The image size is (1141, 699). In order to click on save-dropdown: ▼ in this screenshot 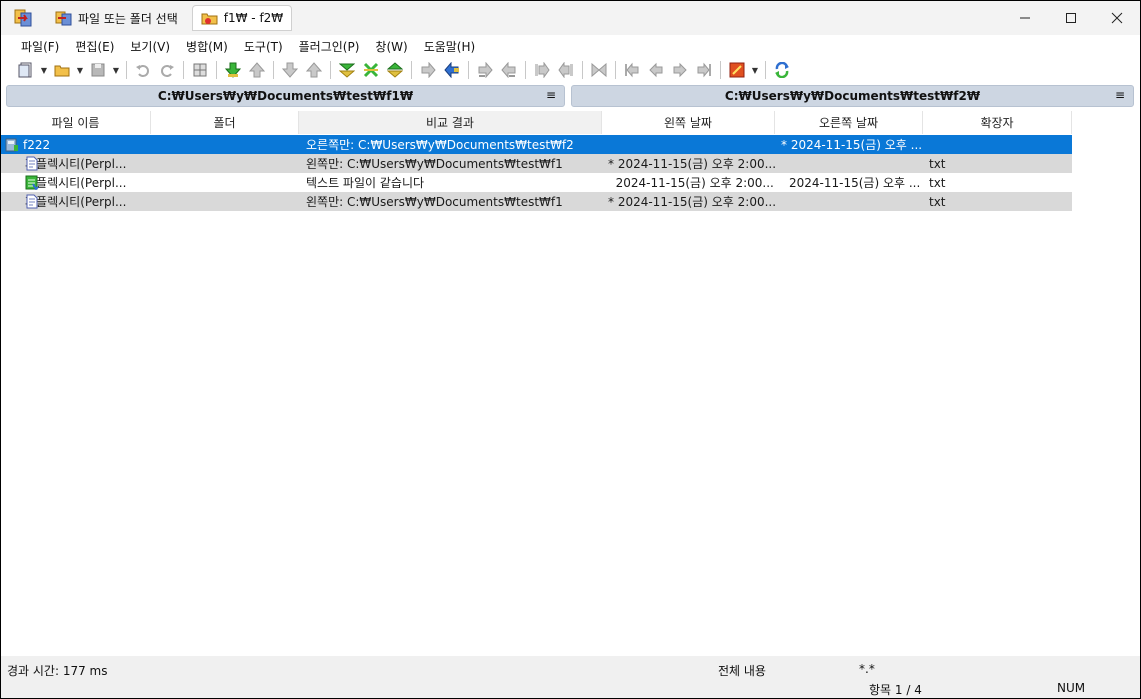, I will do `click(116, 70)`.